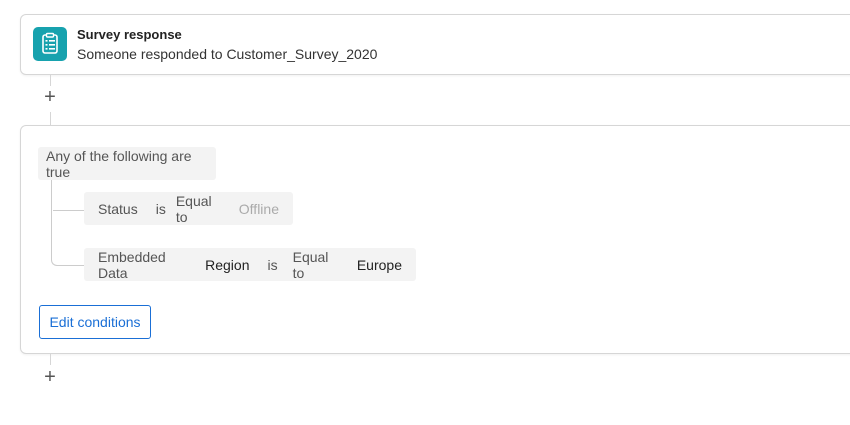 This screenshot has height=425, width=850. Describe the element at coordinates (129, 34) in the screenshot. I see `trigger-title: Survey response` at that location.